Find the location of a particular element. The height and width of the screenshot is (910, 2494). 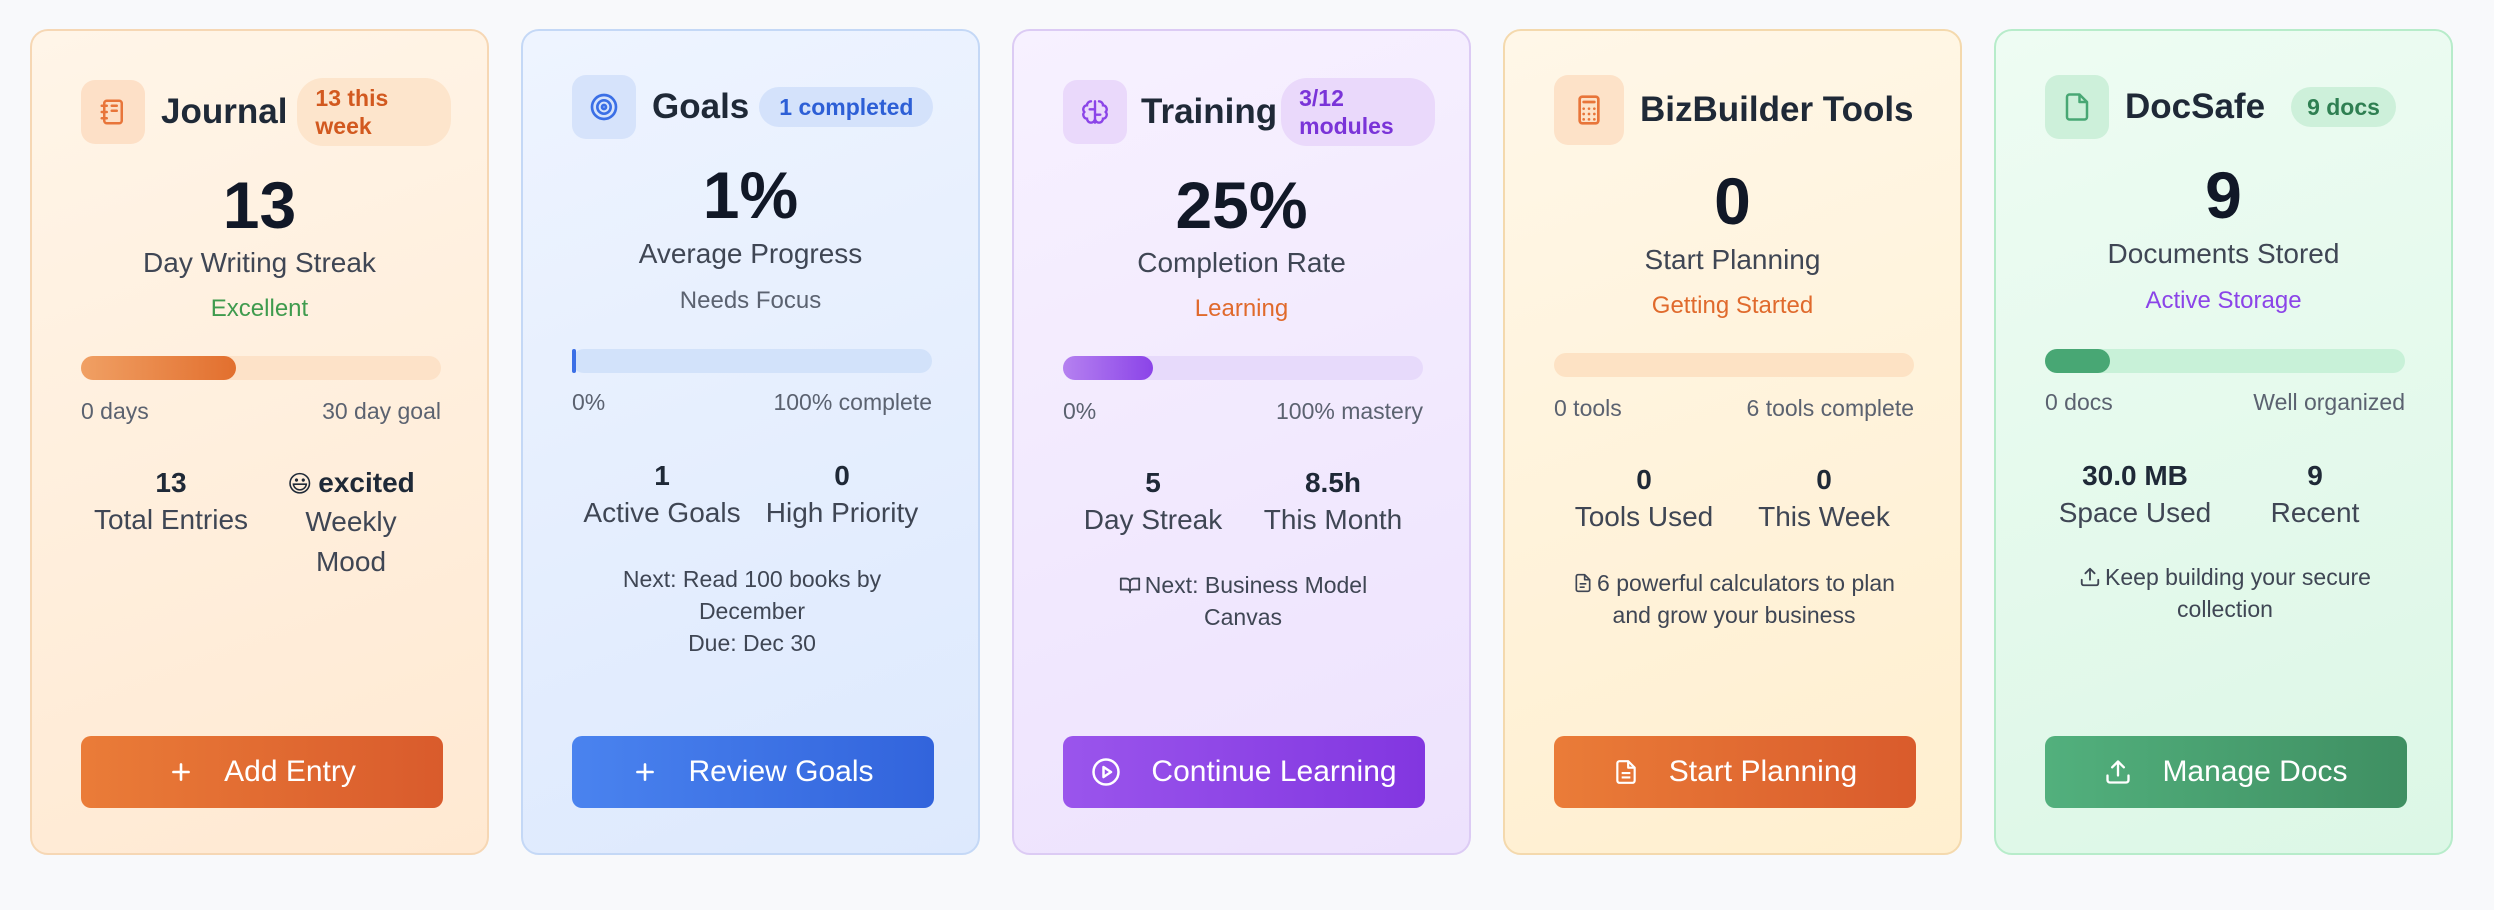

file-icon is located at coordinates (1583, 583).